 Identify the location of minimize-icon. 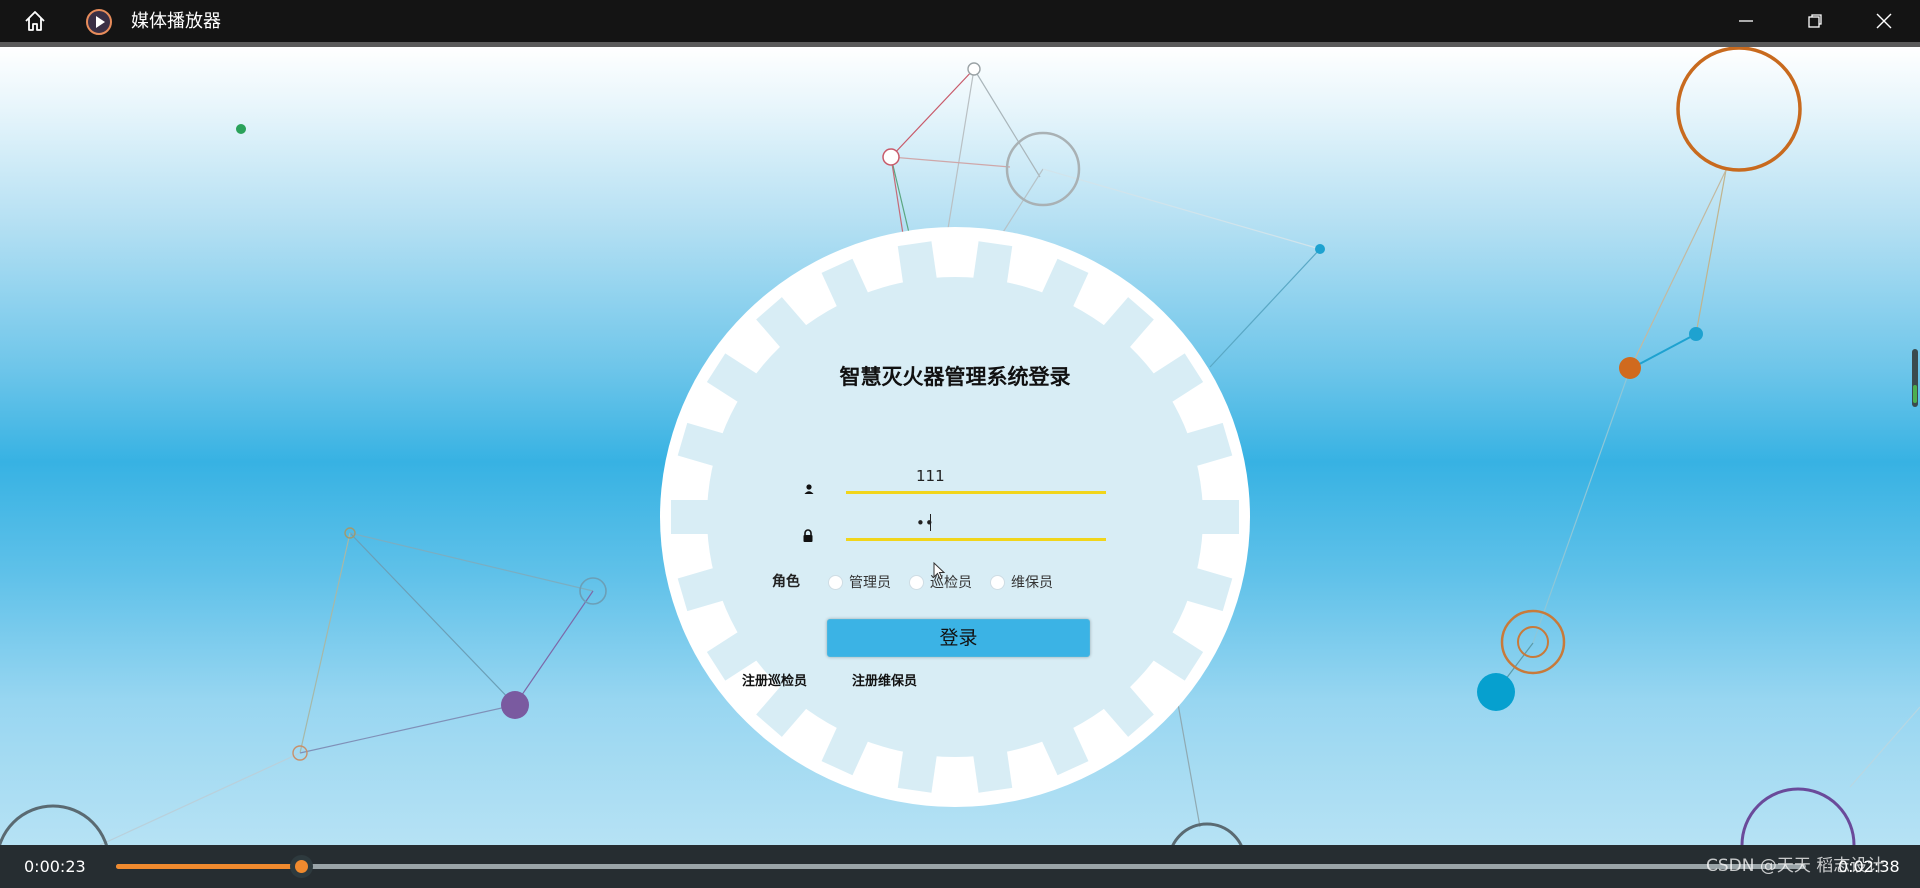
(1746, 21).